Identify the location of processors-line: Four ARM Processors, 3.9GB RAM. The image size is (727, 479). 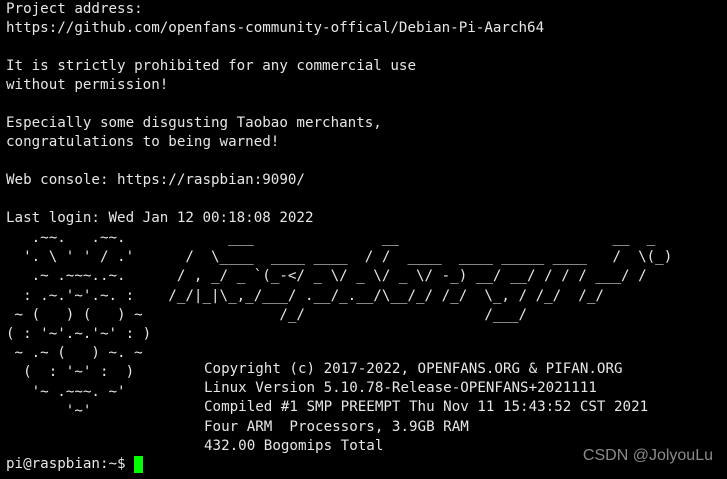
(336, 426).